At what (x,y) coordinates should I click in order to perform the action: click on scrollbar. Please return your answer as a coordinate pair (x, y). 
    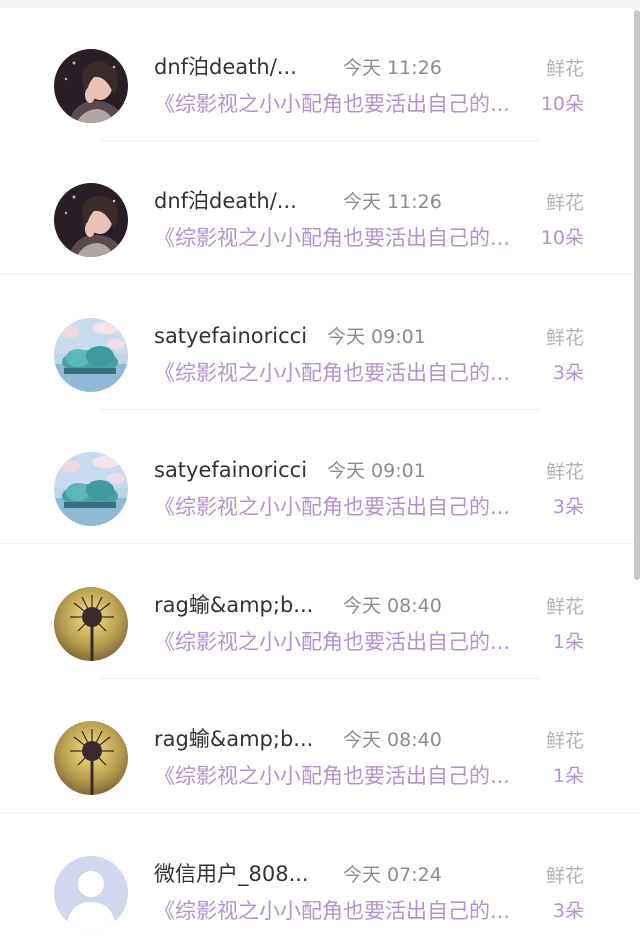
    Looking at the image, I should click on (637, 295).